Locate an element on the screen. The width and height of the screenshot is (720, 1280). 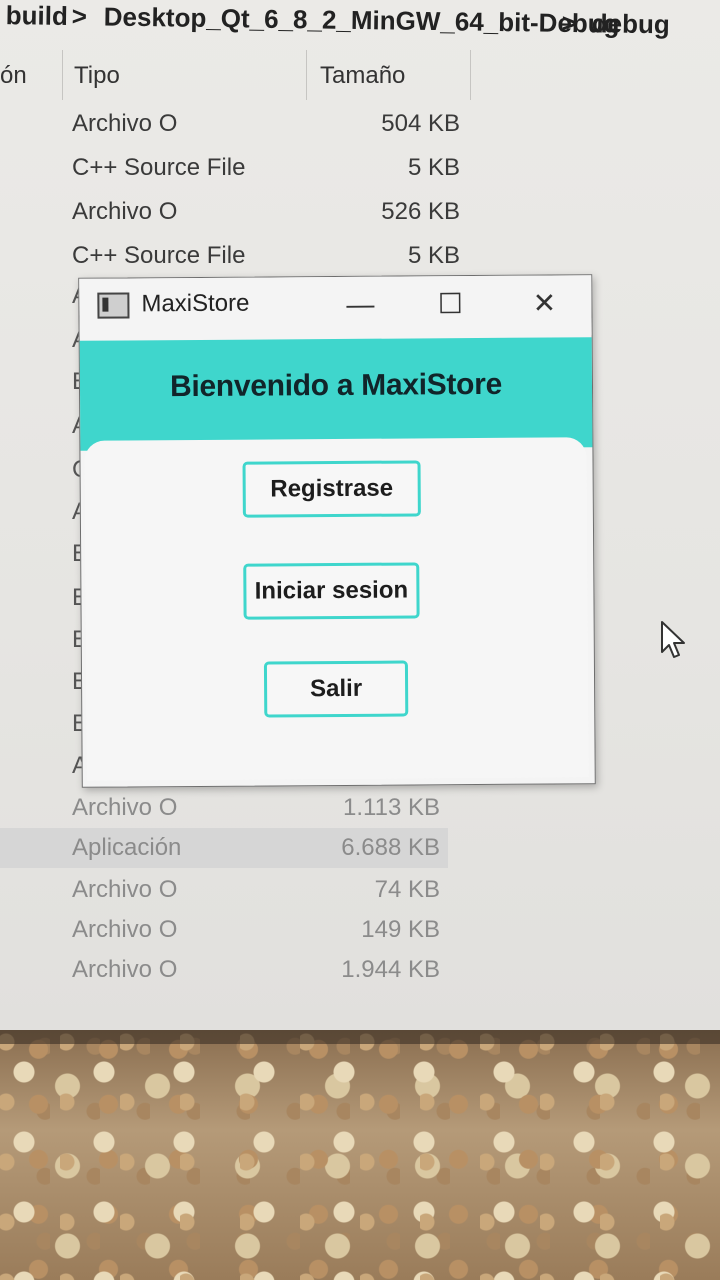
mouse-pointer-icon is located at coordinates (673, 639).